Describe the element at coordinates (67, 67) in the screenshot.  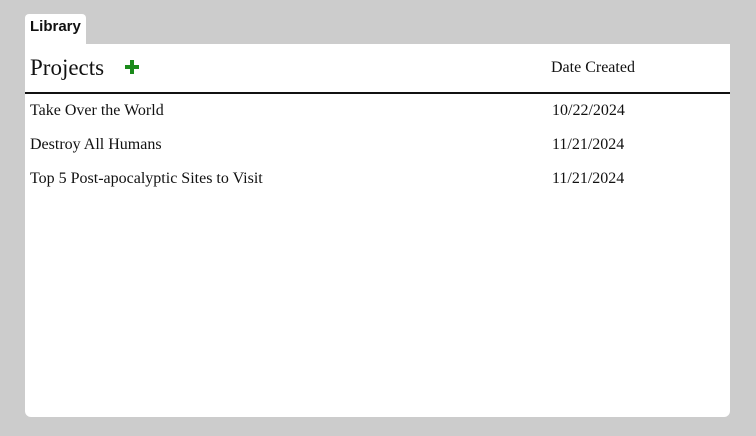
I see `page-title: Projects` at that location.